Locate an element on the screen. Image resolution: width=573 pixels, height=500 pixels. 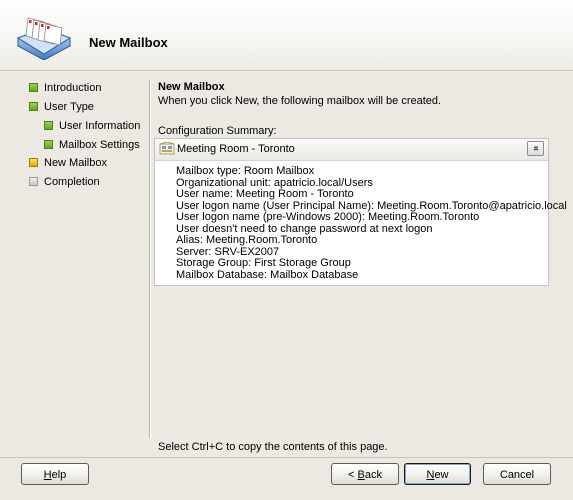
chevron-up-icon: » is located at coordinates (535, 148).